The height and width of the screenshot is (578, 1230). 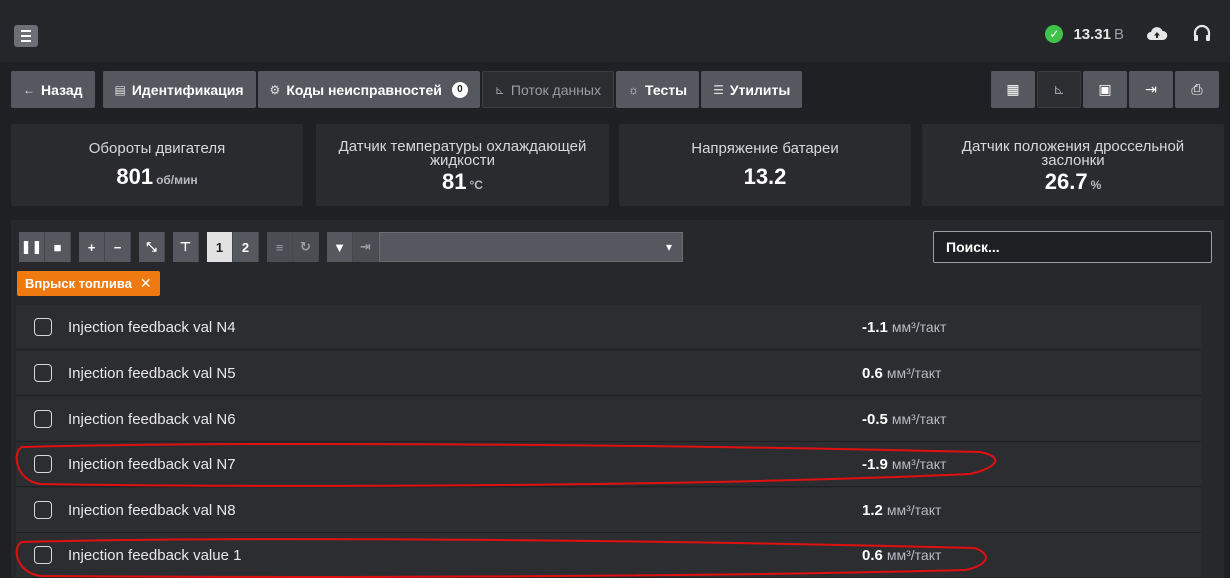 What do you see at coordinates (1128, 34) in the screenshot?
I see `status-area: ✓ 13.31 В` at bounding box center [1128, 34].